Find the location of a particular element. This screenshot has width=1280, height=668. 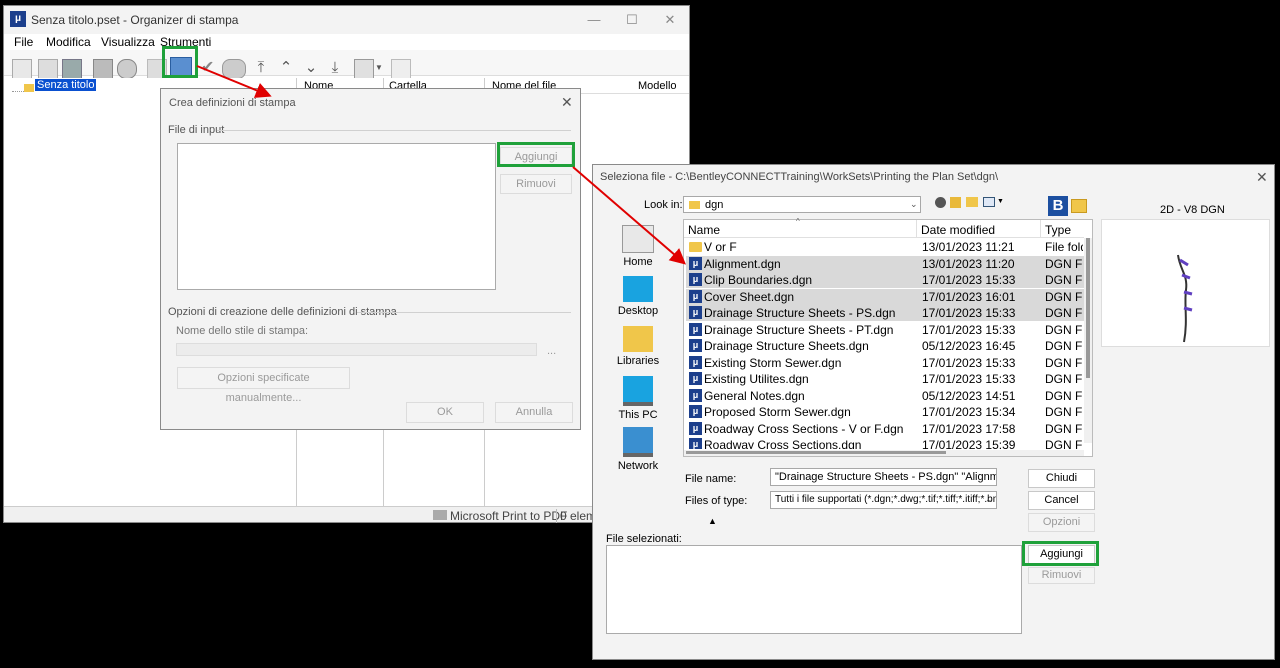

maximize-icon: ☐ is located at coordinates (632, 20).